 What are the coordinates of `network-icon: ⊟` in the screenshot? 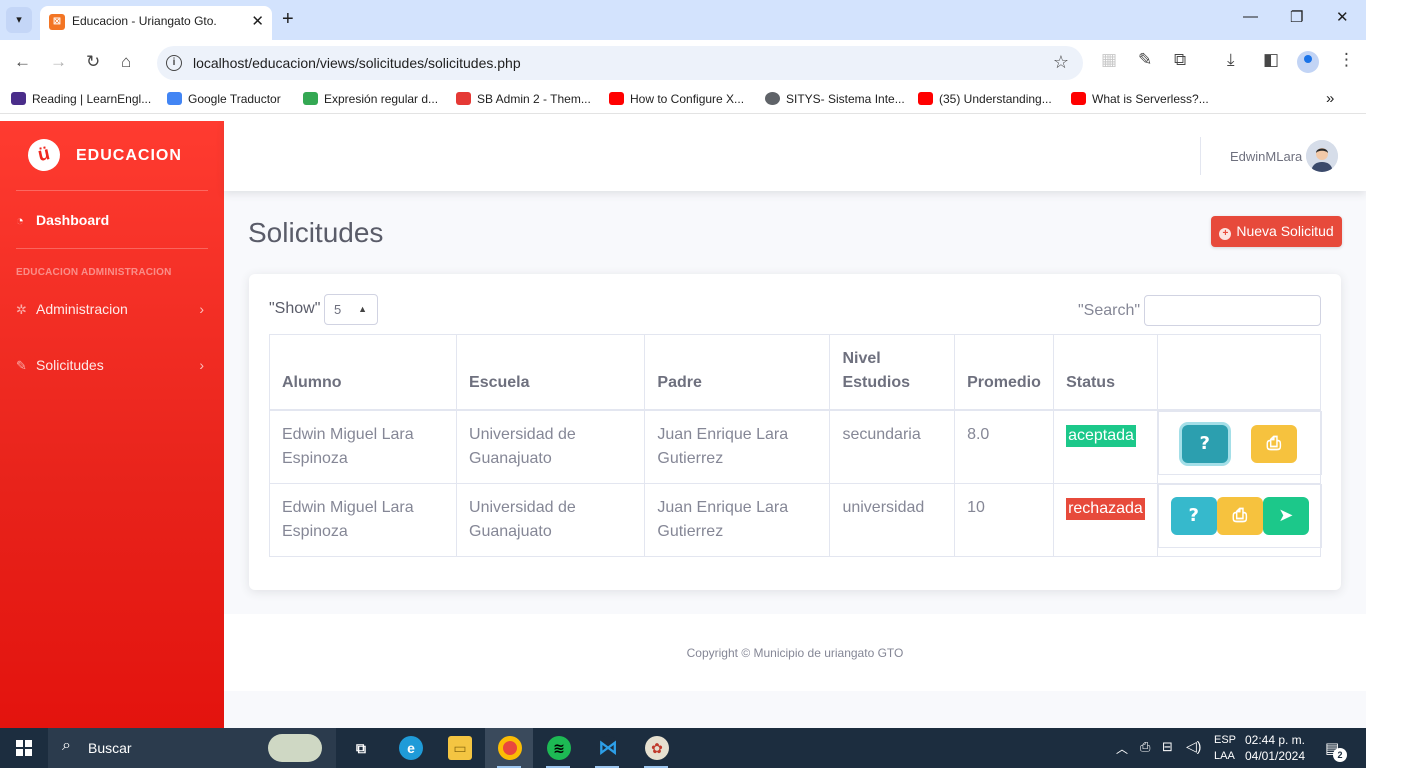 It's located at (1167, 753).